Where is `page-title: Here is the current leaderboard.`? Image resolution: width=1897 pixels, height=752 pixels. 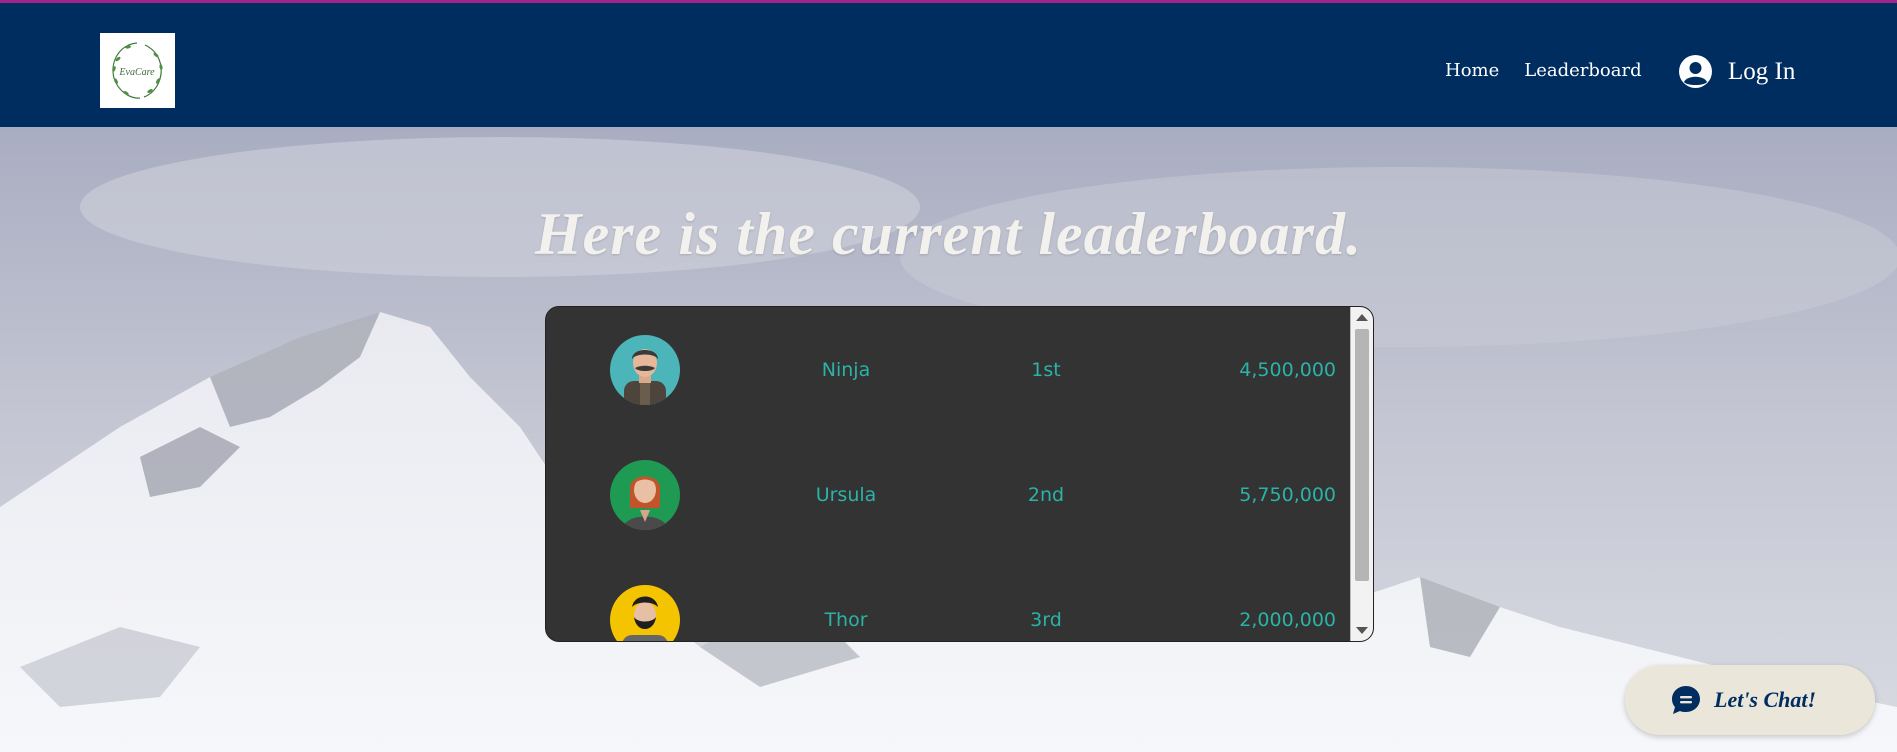
page-title: Here is the current leaderboard. is located at coordinates (948, 234).